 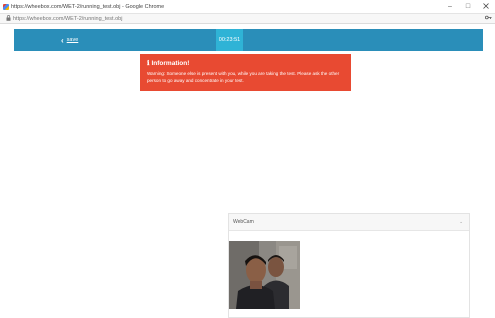 I want to click on chevron-down-icon: ⌄, so click(x=461, y=222).